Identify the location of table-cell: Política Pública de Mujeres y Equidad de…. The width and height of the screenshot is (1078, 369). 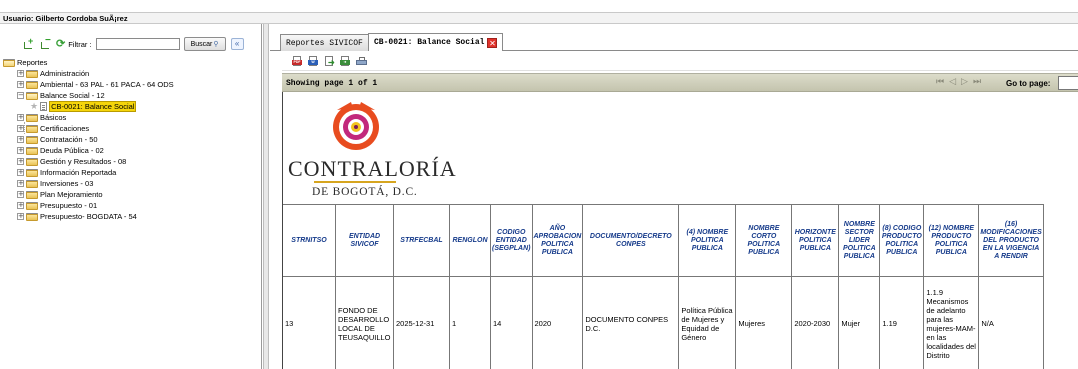
(707, 322).